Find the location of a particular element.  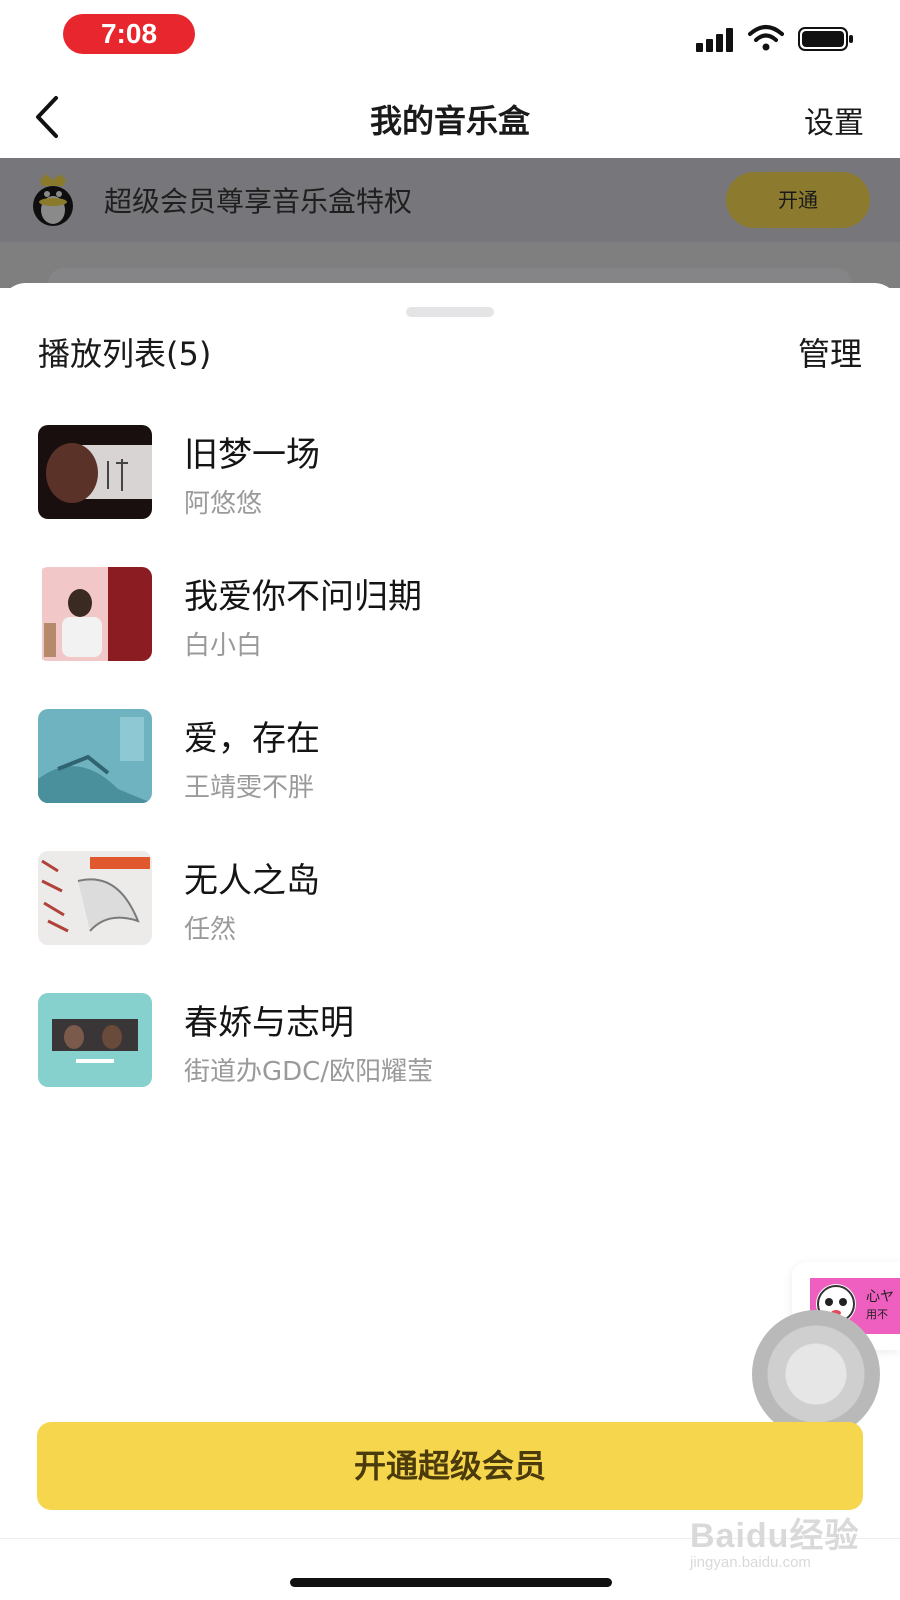

track-item: 旧梦一场 阿悠悠 is located at coordinates (450, 496).